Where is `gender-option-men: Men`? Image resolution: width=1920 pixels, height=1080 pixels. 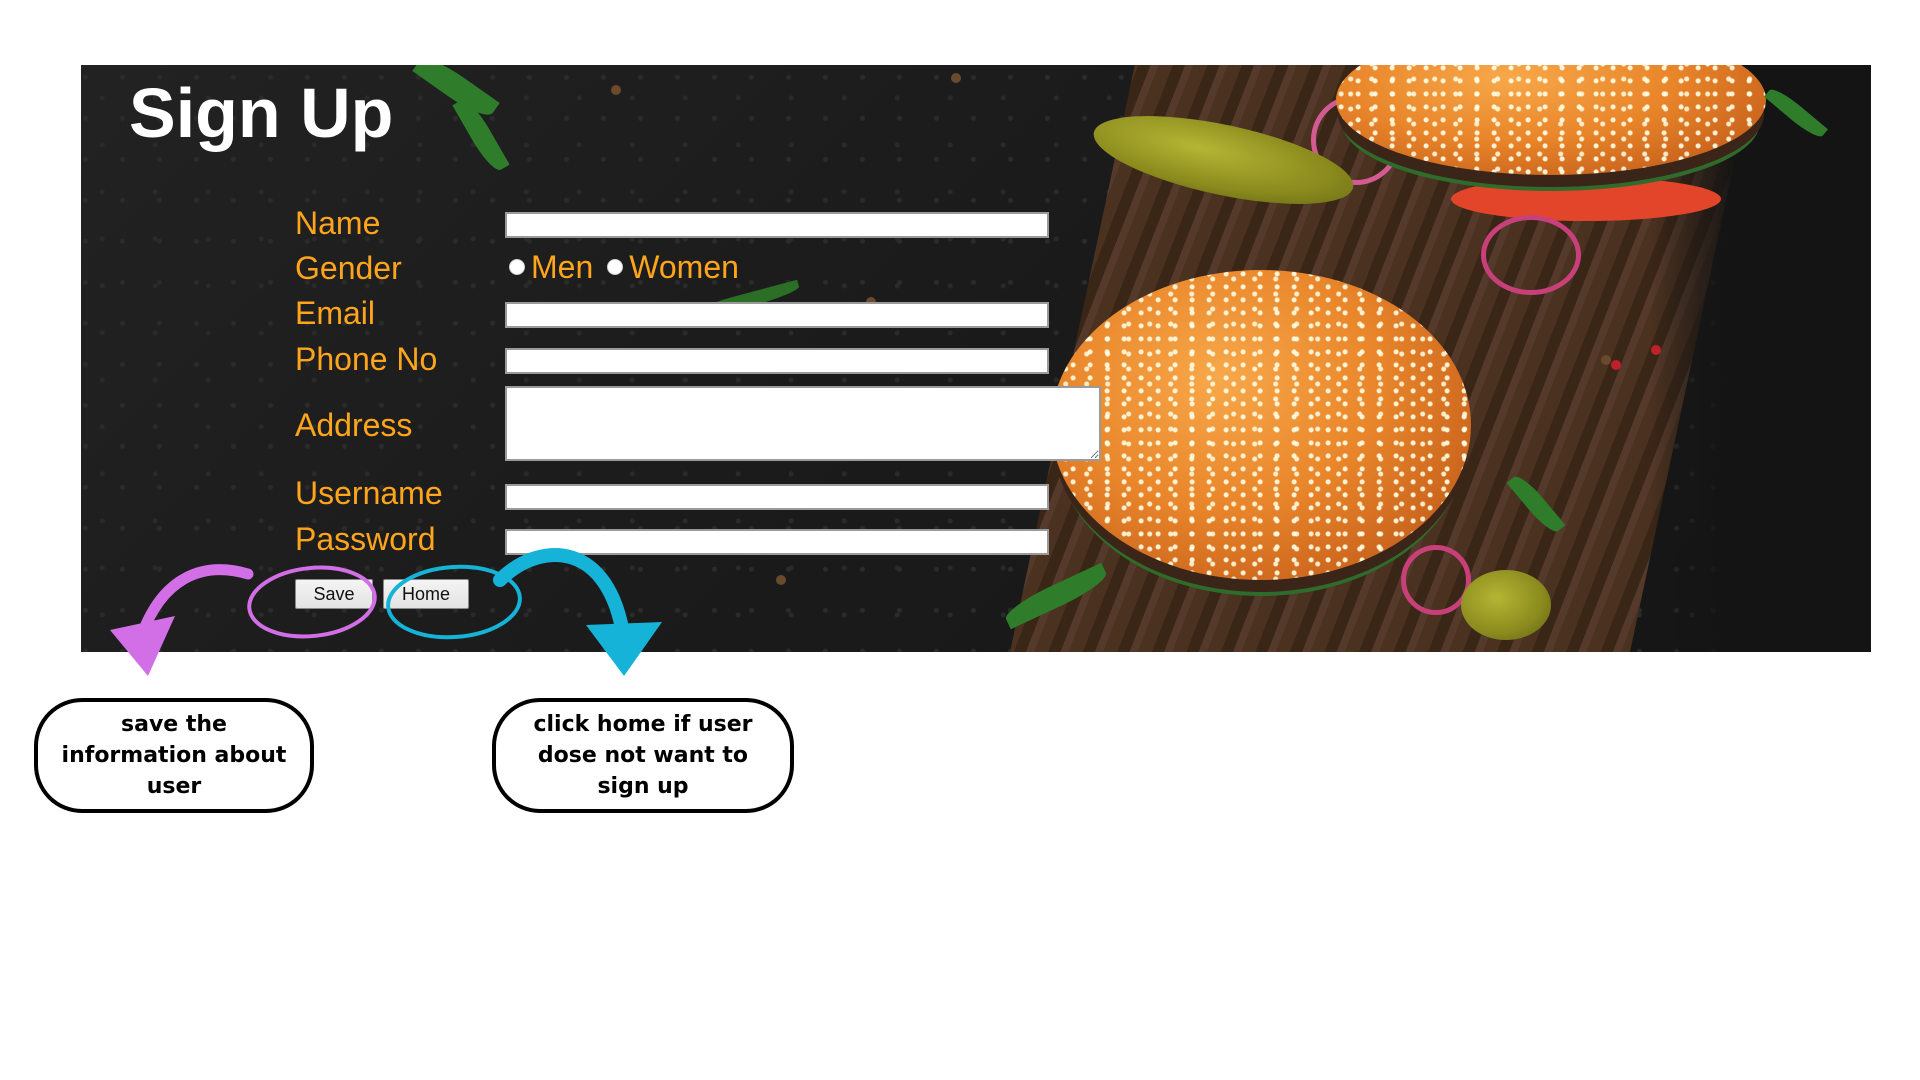
gender-option-men: Men is located at coordinates (551, 267).